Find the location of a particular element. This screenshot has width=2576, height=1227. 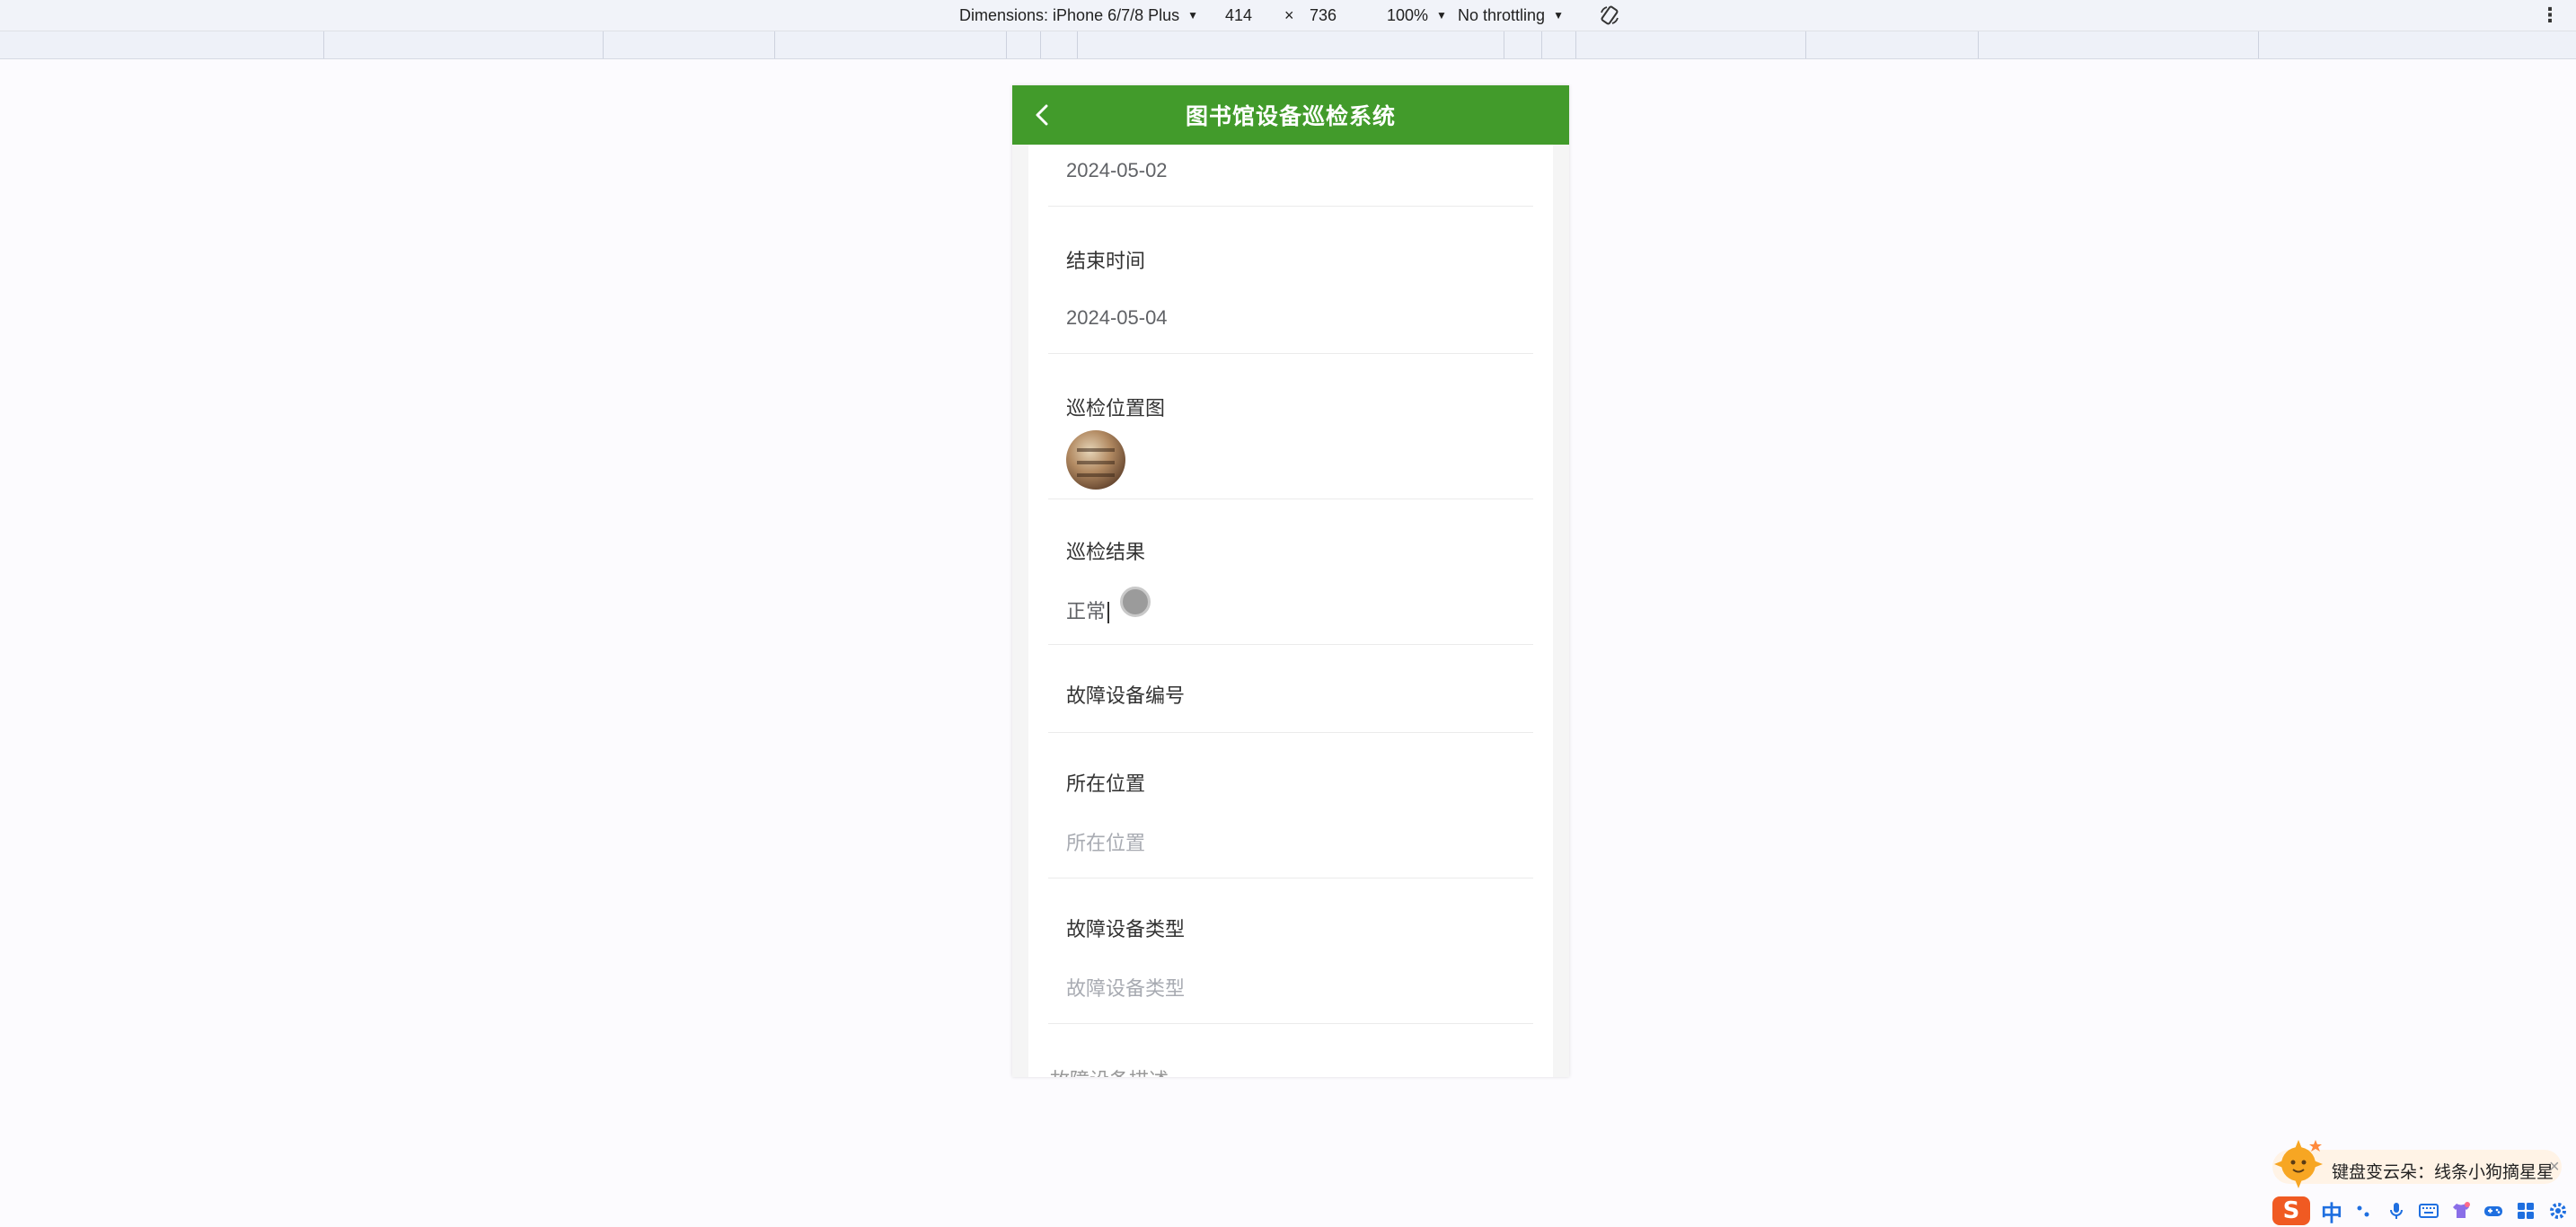

height-value: 736 is located at coordinates (1323, 14).